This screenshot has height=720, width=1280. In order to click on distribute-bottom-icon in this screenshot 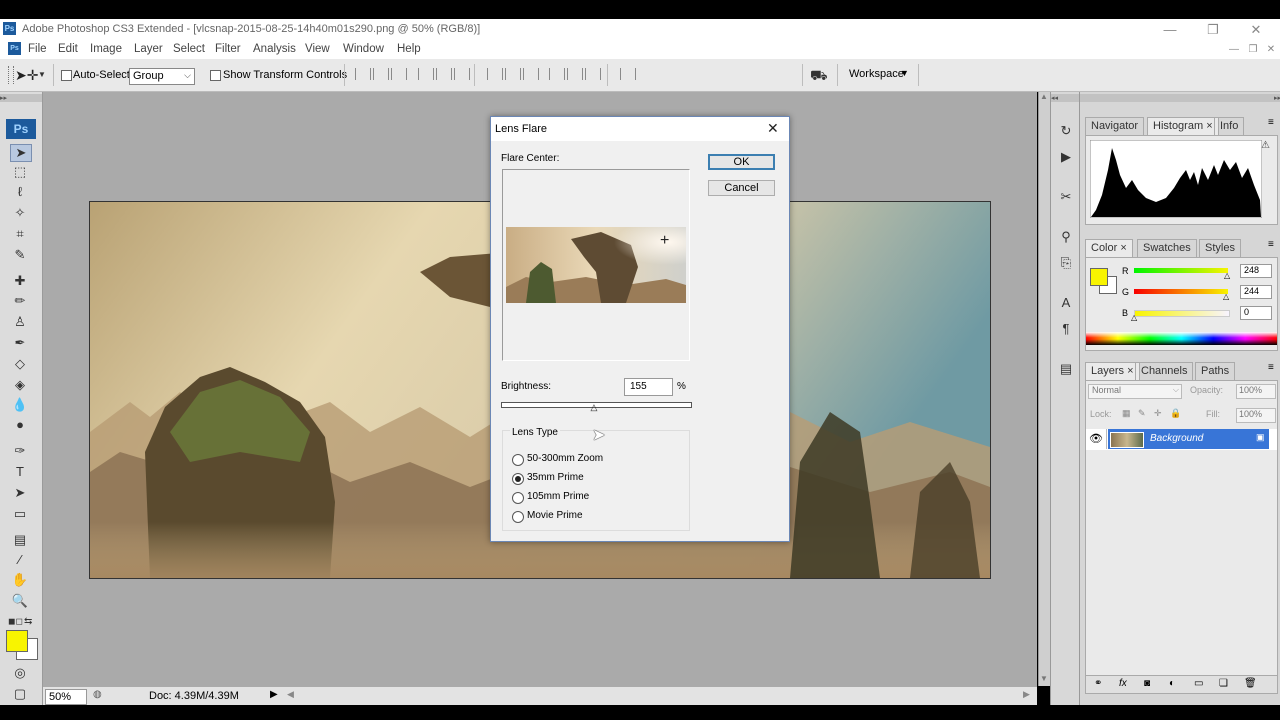, I will do `click(531, 74)`.